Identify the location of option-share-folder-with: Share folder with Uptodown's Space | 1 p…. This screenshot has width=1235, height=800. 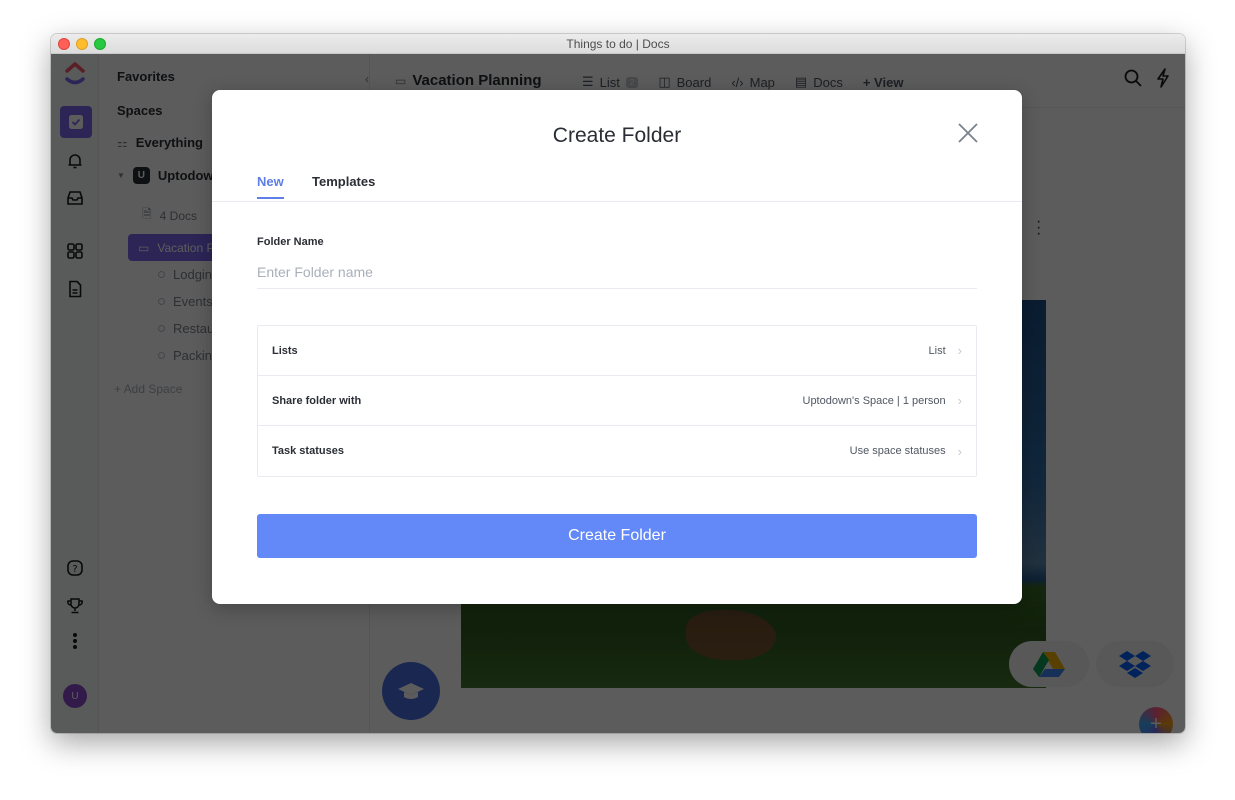
(617, 401).